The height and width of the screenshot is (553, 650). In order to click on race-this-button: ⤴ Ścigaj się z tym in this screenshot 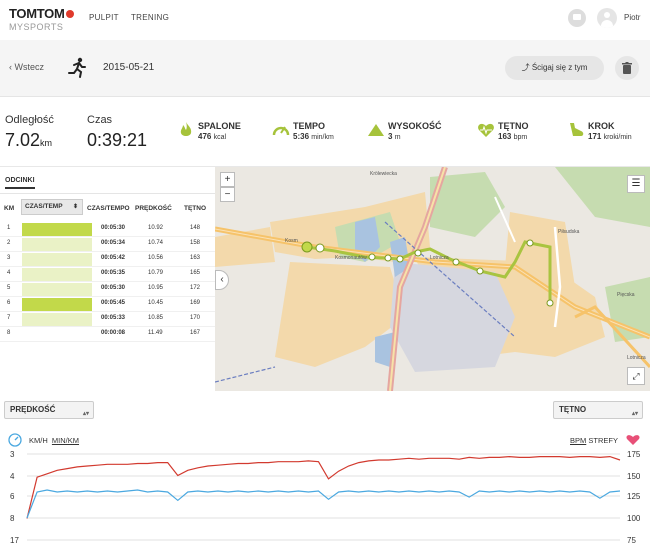, I will do `click(554, 68)`.